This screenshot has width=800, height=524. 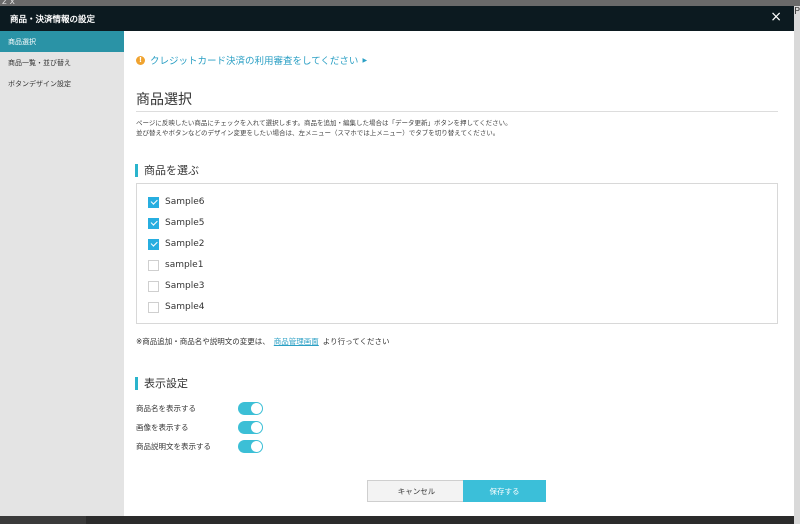 I want to click on credit-review-link: ! クレジットカード決済の利用審査をしてください ▶, so click(x=251, y=60).